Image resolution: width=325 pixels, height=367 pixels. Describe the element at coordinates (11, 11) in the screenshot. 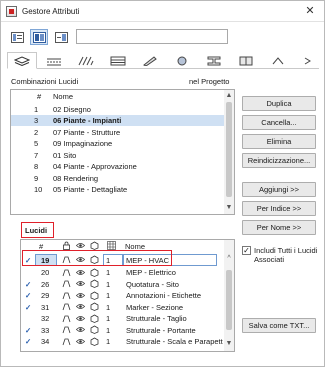

I see `app-icon` at that location.